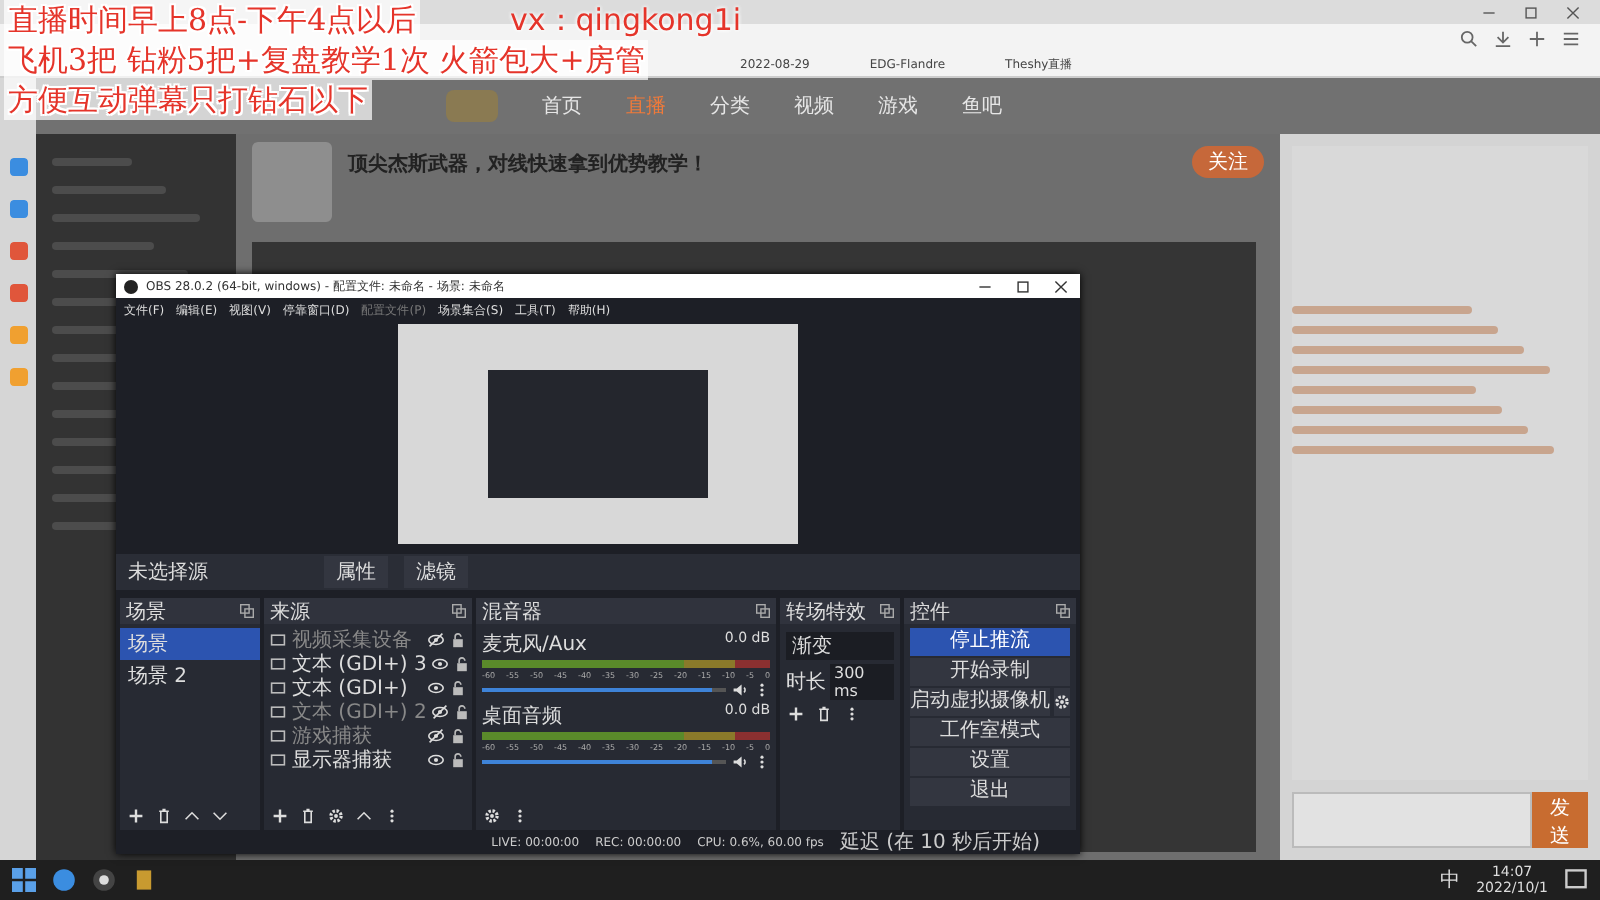 This screenshot has height=900, width=1600. What do you see at coordinates (840, 646) in the screenshot?
I see `transition-dropdown: 渐变` at bounding box center [840, 646].